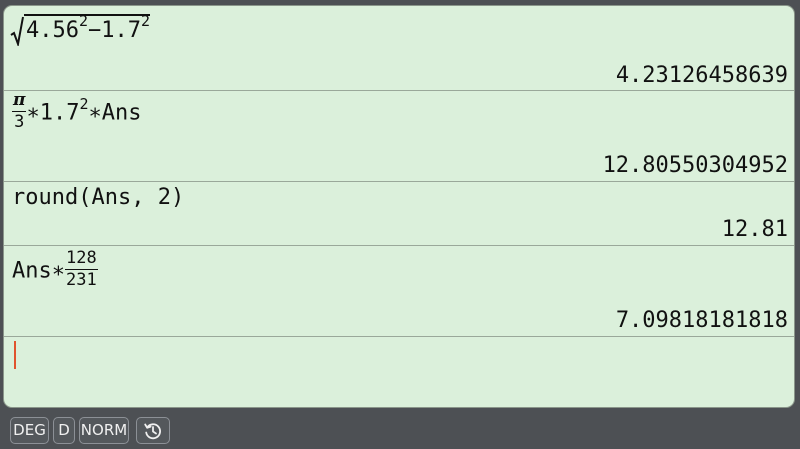 Image resolution: width=800 pixels, height=449 pixels. Describe the element at coordinates (19, 122) in the screenshot. I see `fraction-denominator: 3` at that location.